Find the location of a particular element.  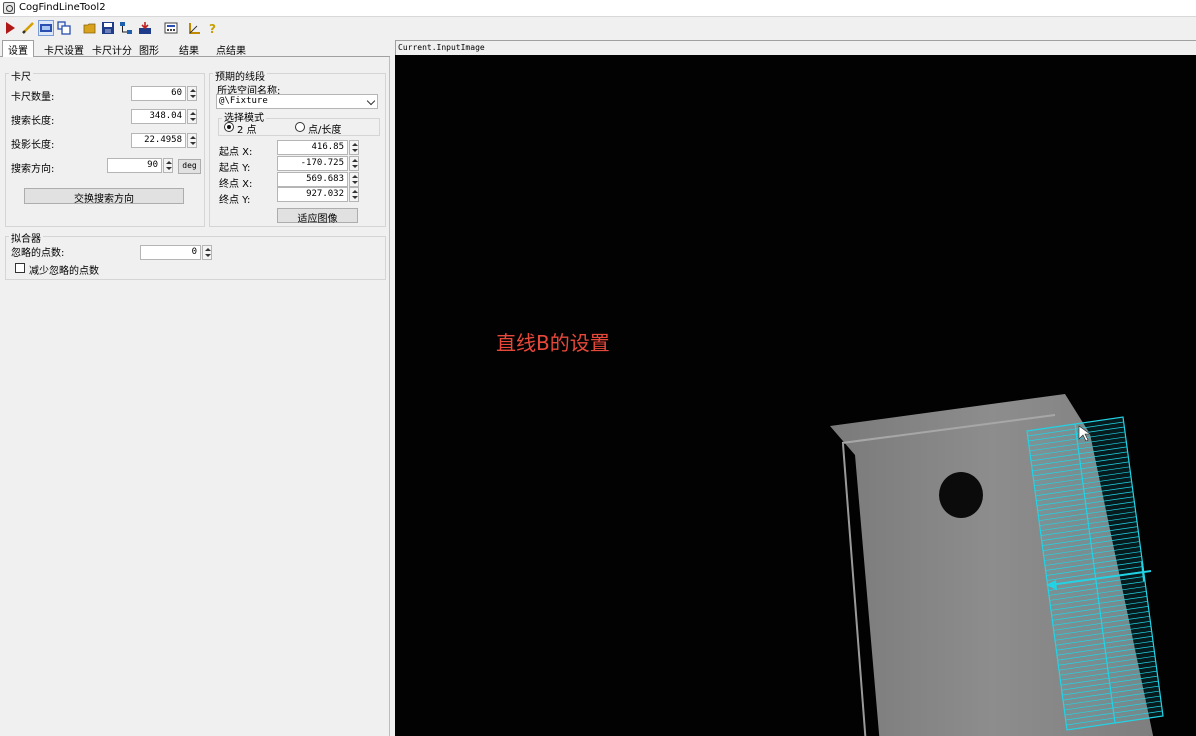

tab-caliper-settings: 卡尺设置 is located at coordinates (64, 49).